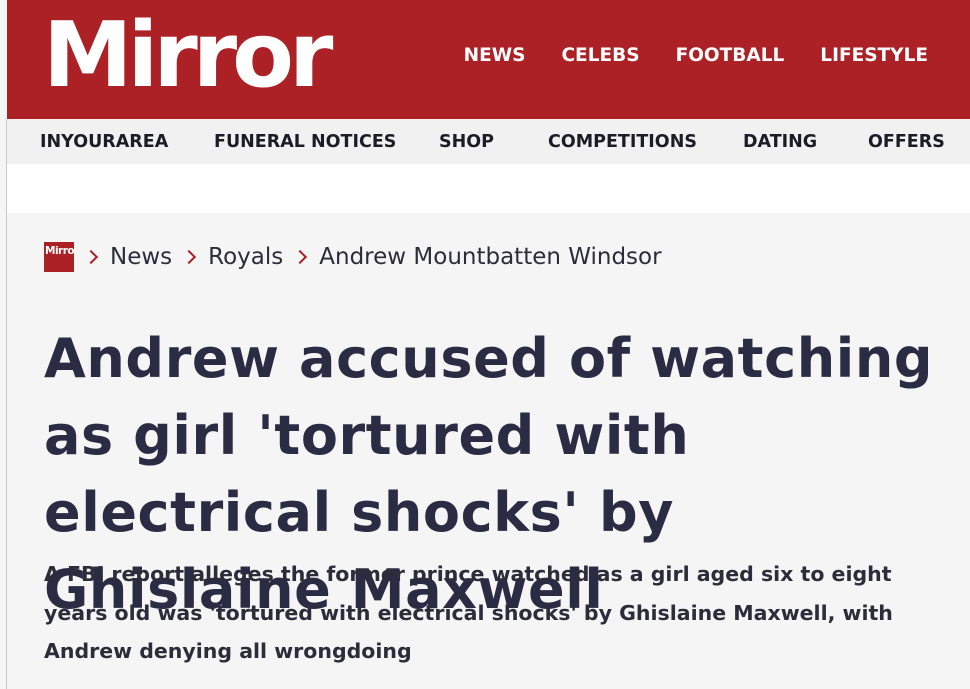 This screenshot has width=970, height=689. What do you see at coordinates (730, 56) in the screenshot?
I see `nav-football: FOOTBALL` at bounding box center [730, 56].